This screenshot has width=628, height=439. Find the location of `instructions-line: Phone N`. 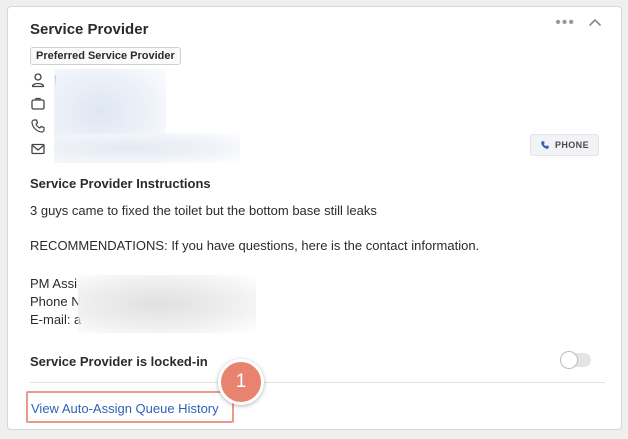

instructions-line: Phone N is located at coordinates (55, 301).